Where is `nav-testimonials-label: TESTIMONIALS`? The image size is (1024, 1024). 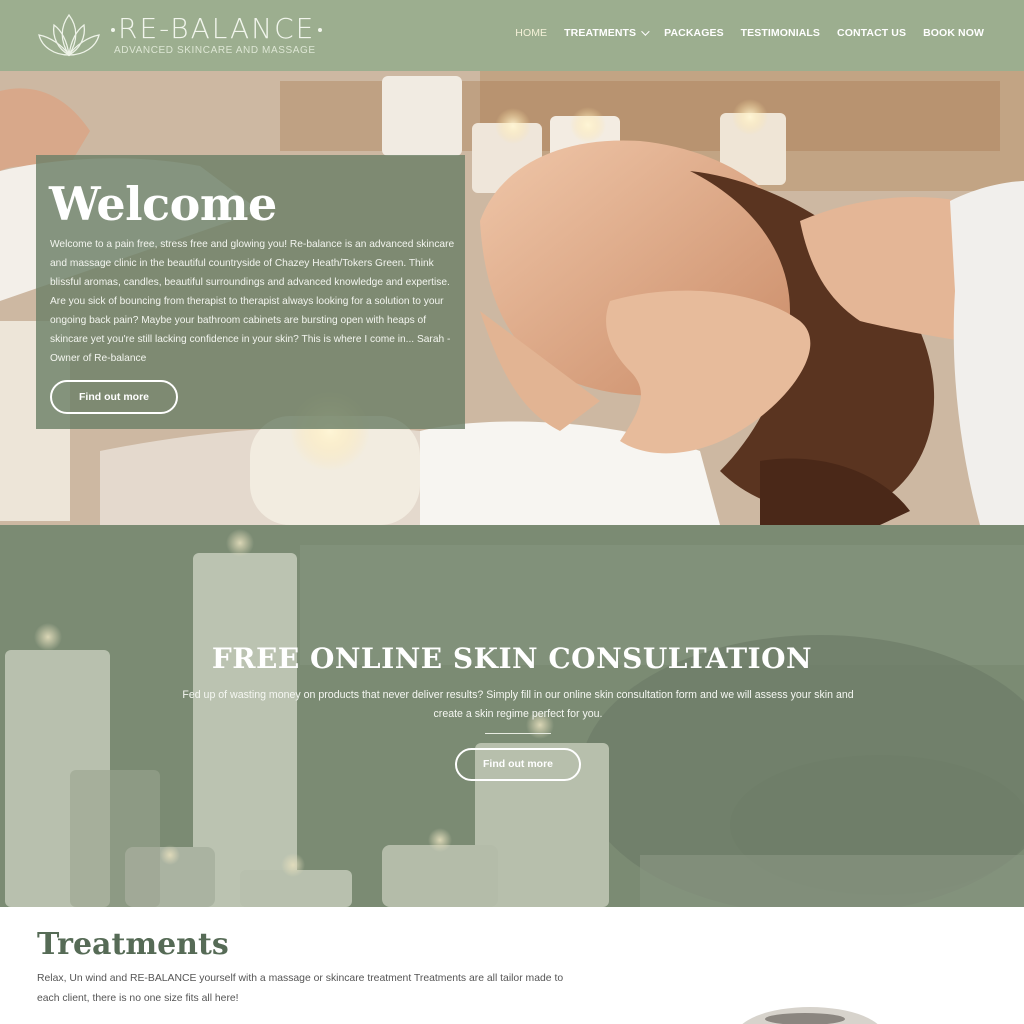
nav-testimonials-label: TESTIMONIALS is located at coordinates (780, 33).